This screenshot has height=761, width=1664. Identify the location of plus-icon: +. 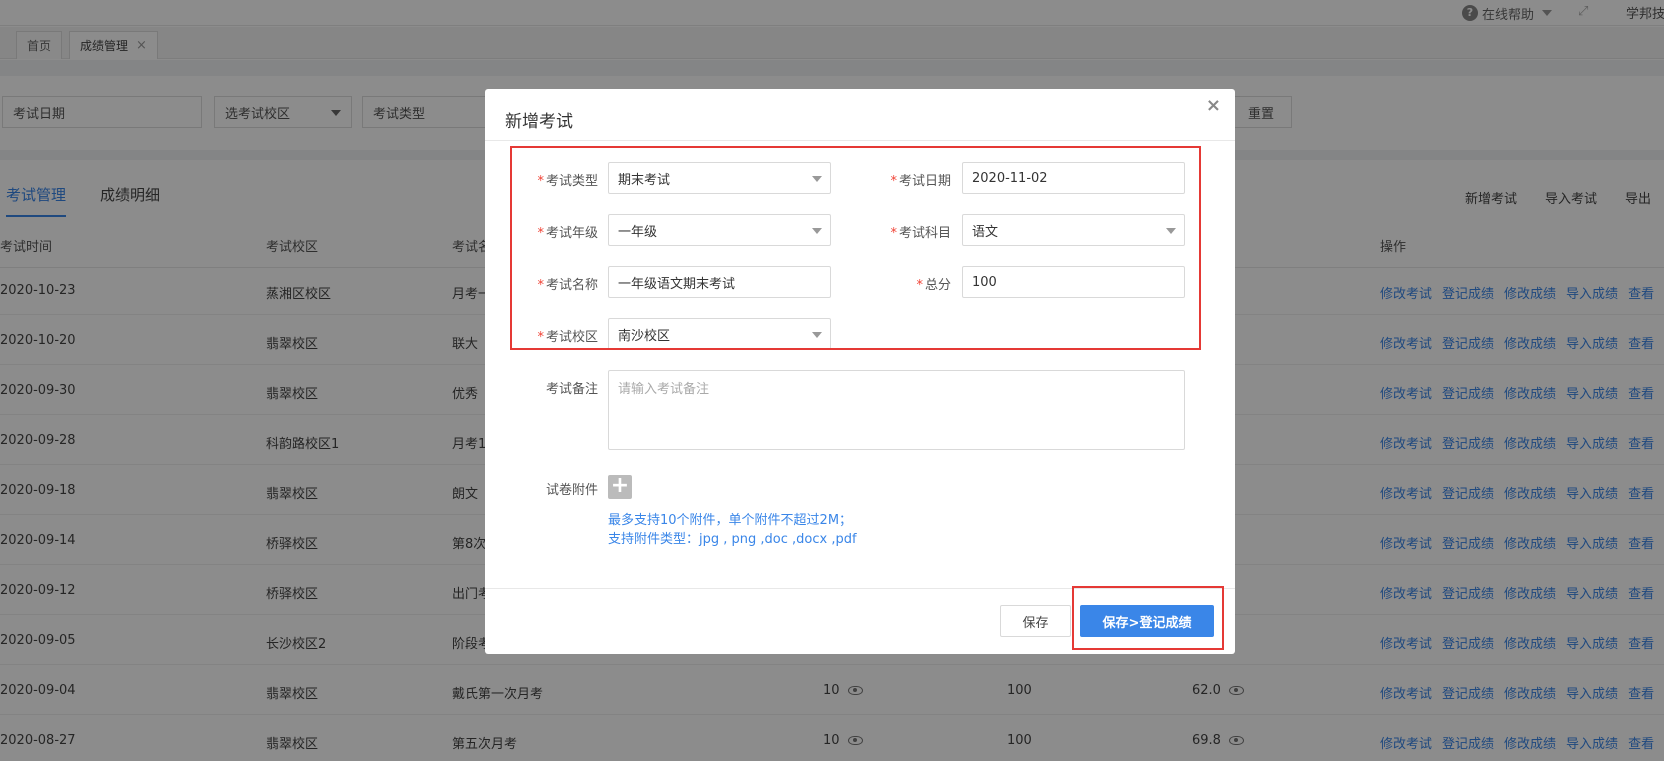
(620, 485).